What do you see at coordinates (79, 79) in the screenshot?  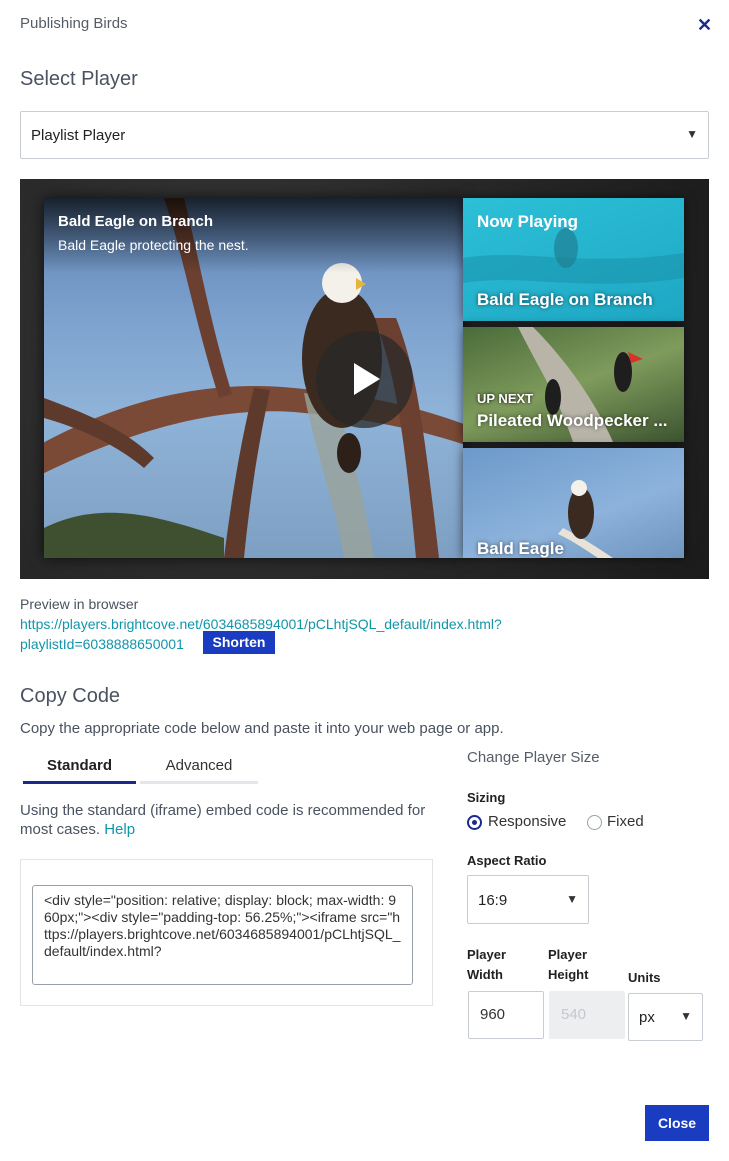 I see `select-player-heading: Select Player` at bounding box center [79, 79].